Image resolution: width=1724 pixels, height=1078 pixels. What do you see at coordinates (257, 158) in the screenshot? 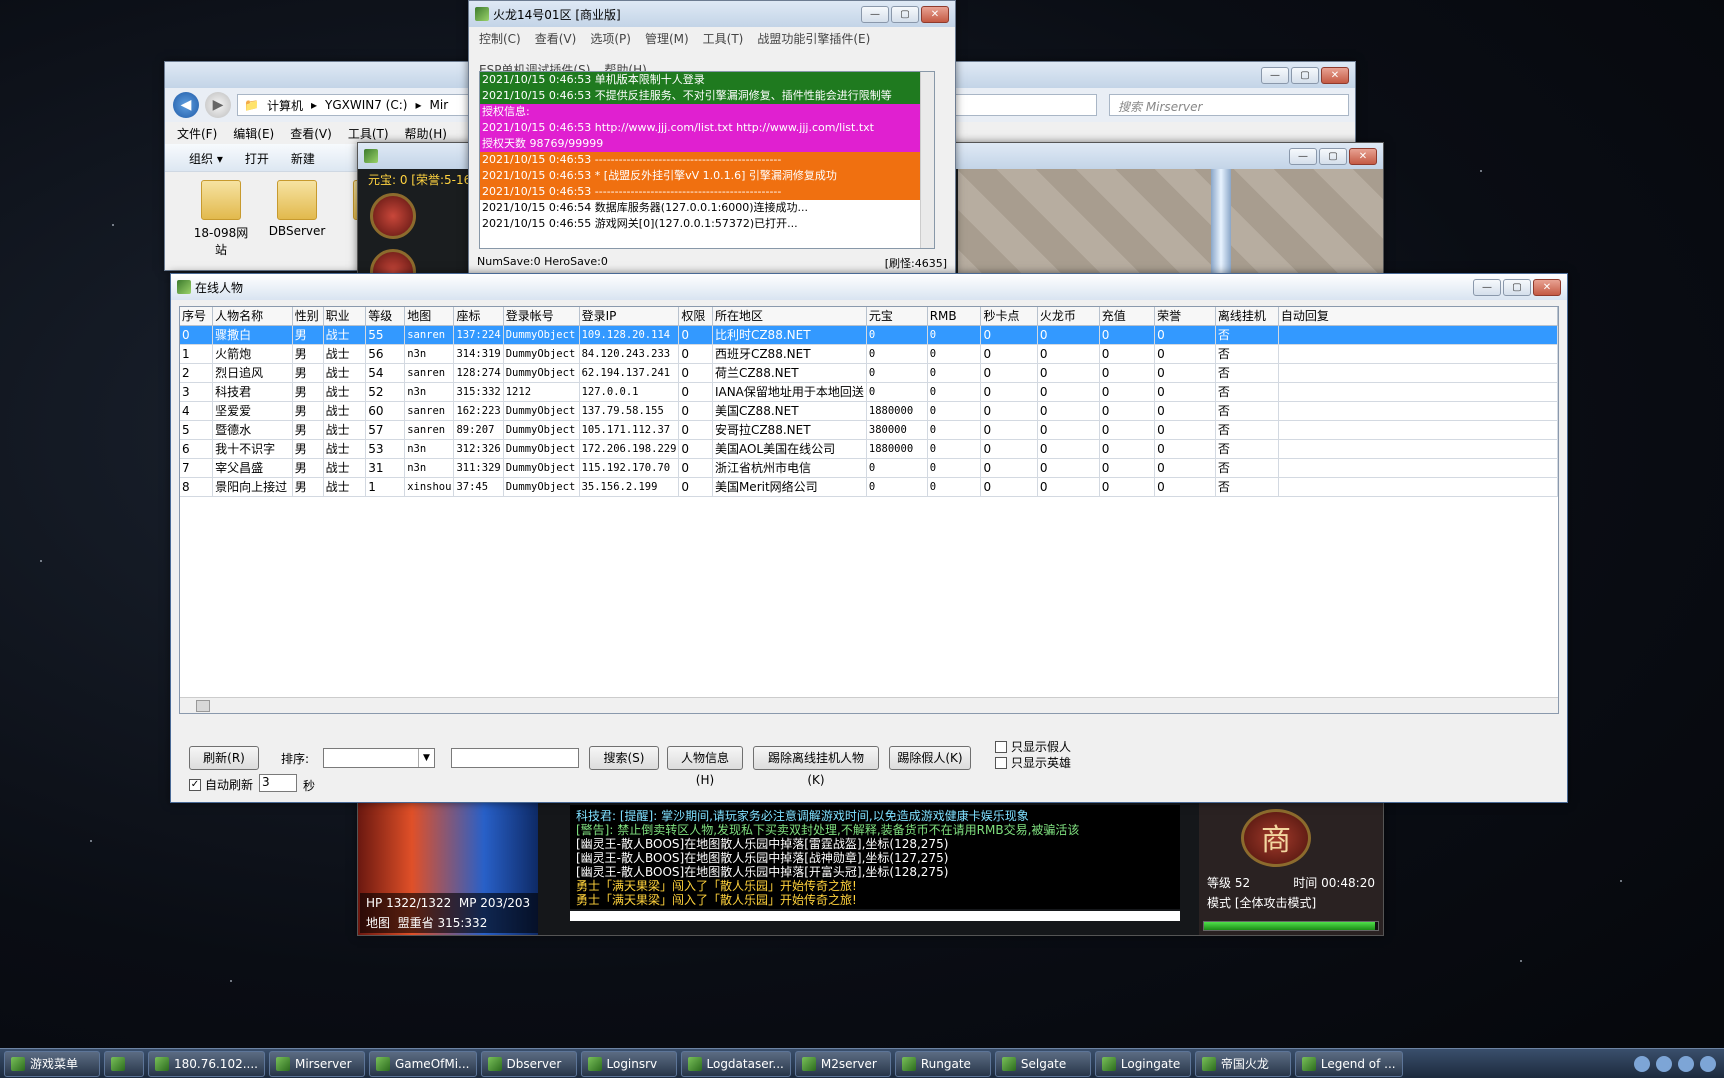
I see `open-button: 打开` at bounding box center [257, 158].